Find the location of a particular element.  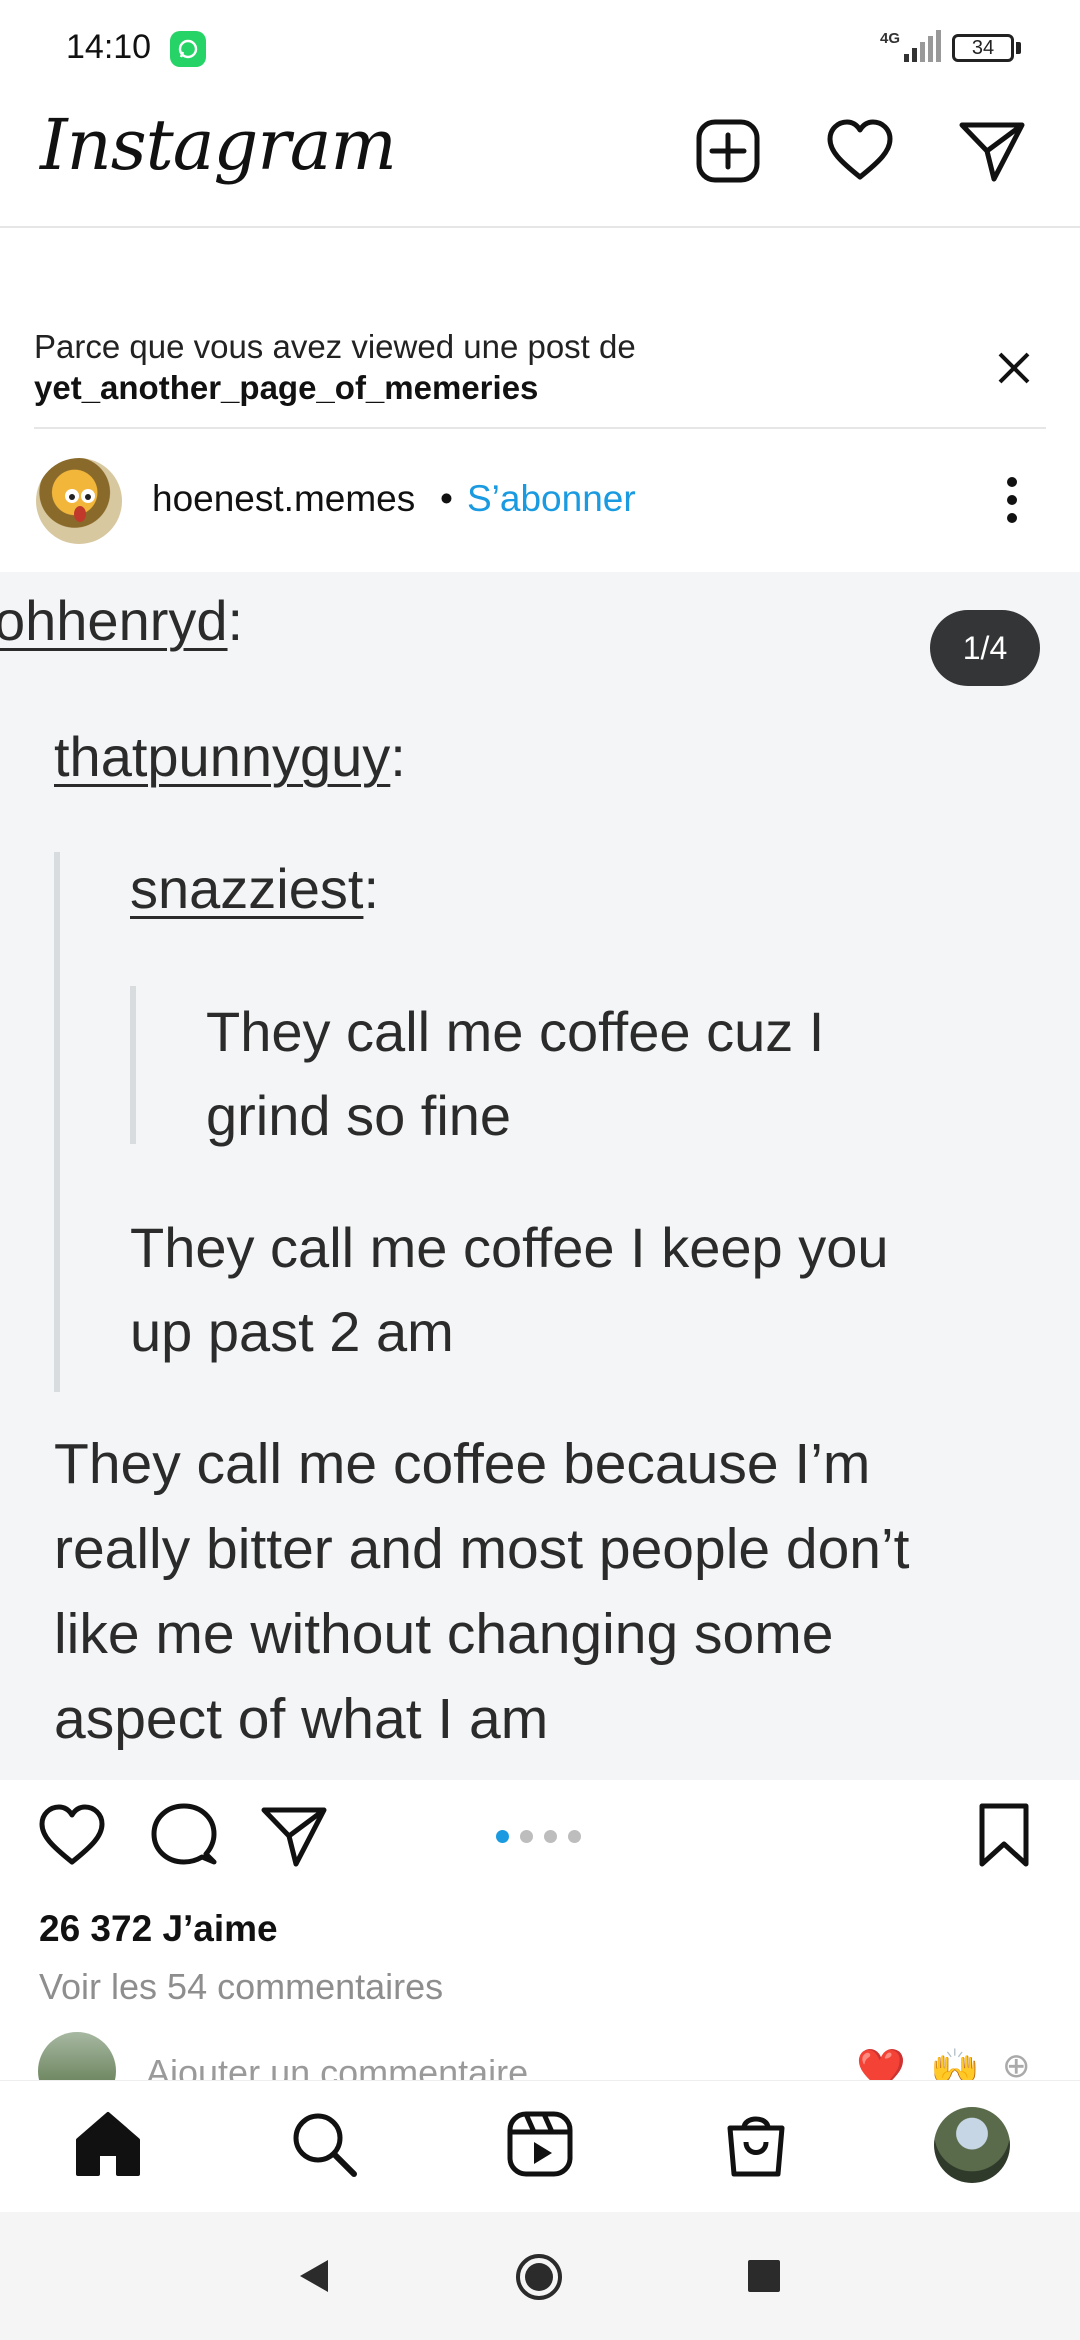

image-text-user3-name: snazziest is located at coordinates (247, 888).